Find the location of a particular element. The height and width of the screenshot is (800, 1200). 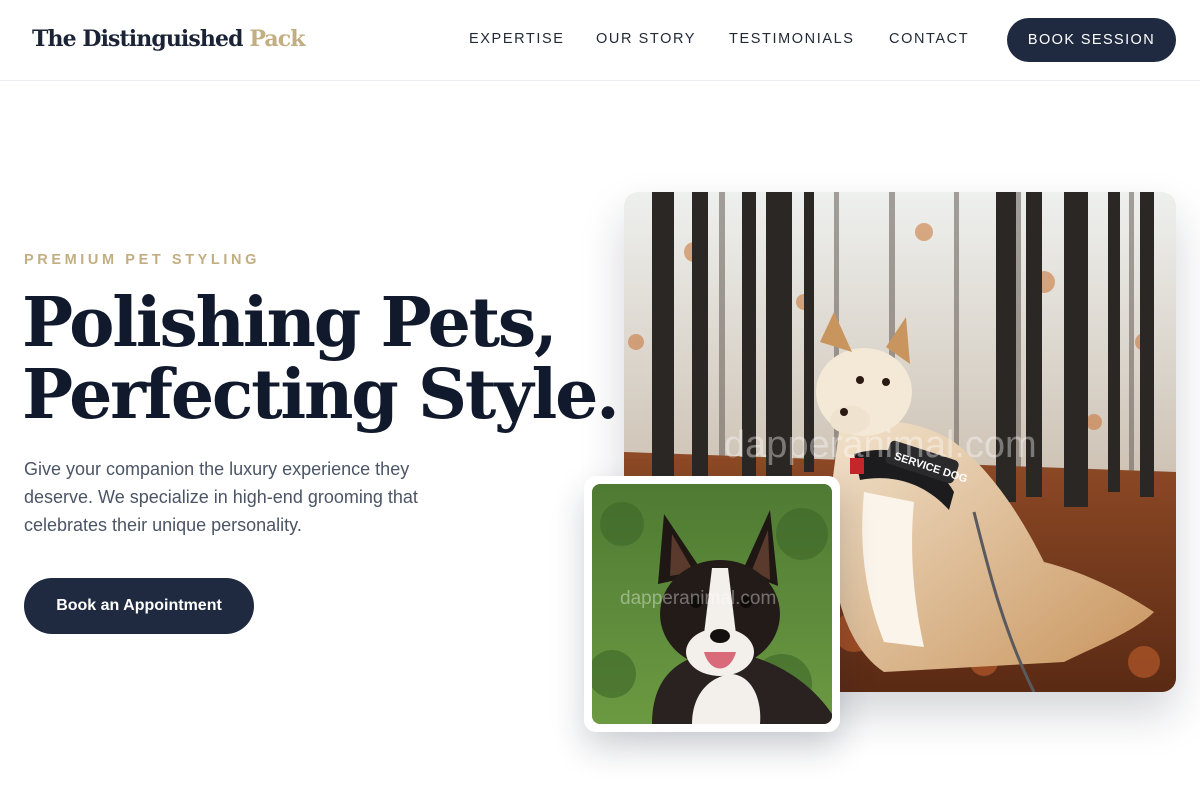

hero-headline-line2: Perfecting Style. is located at coordinates (321, 395).